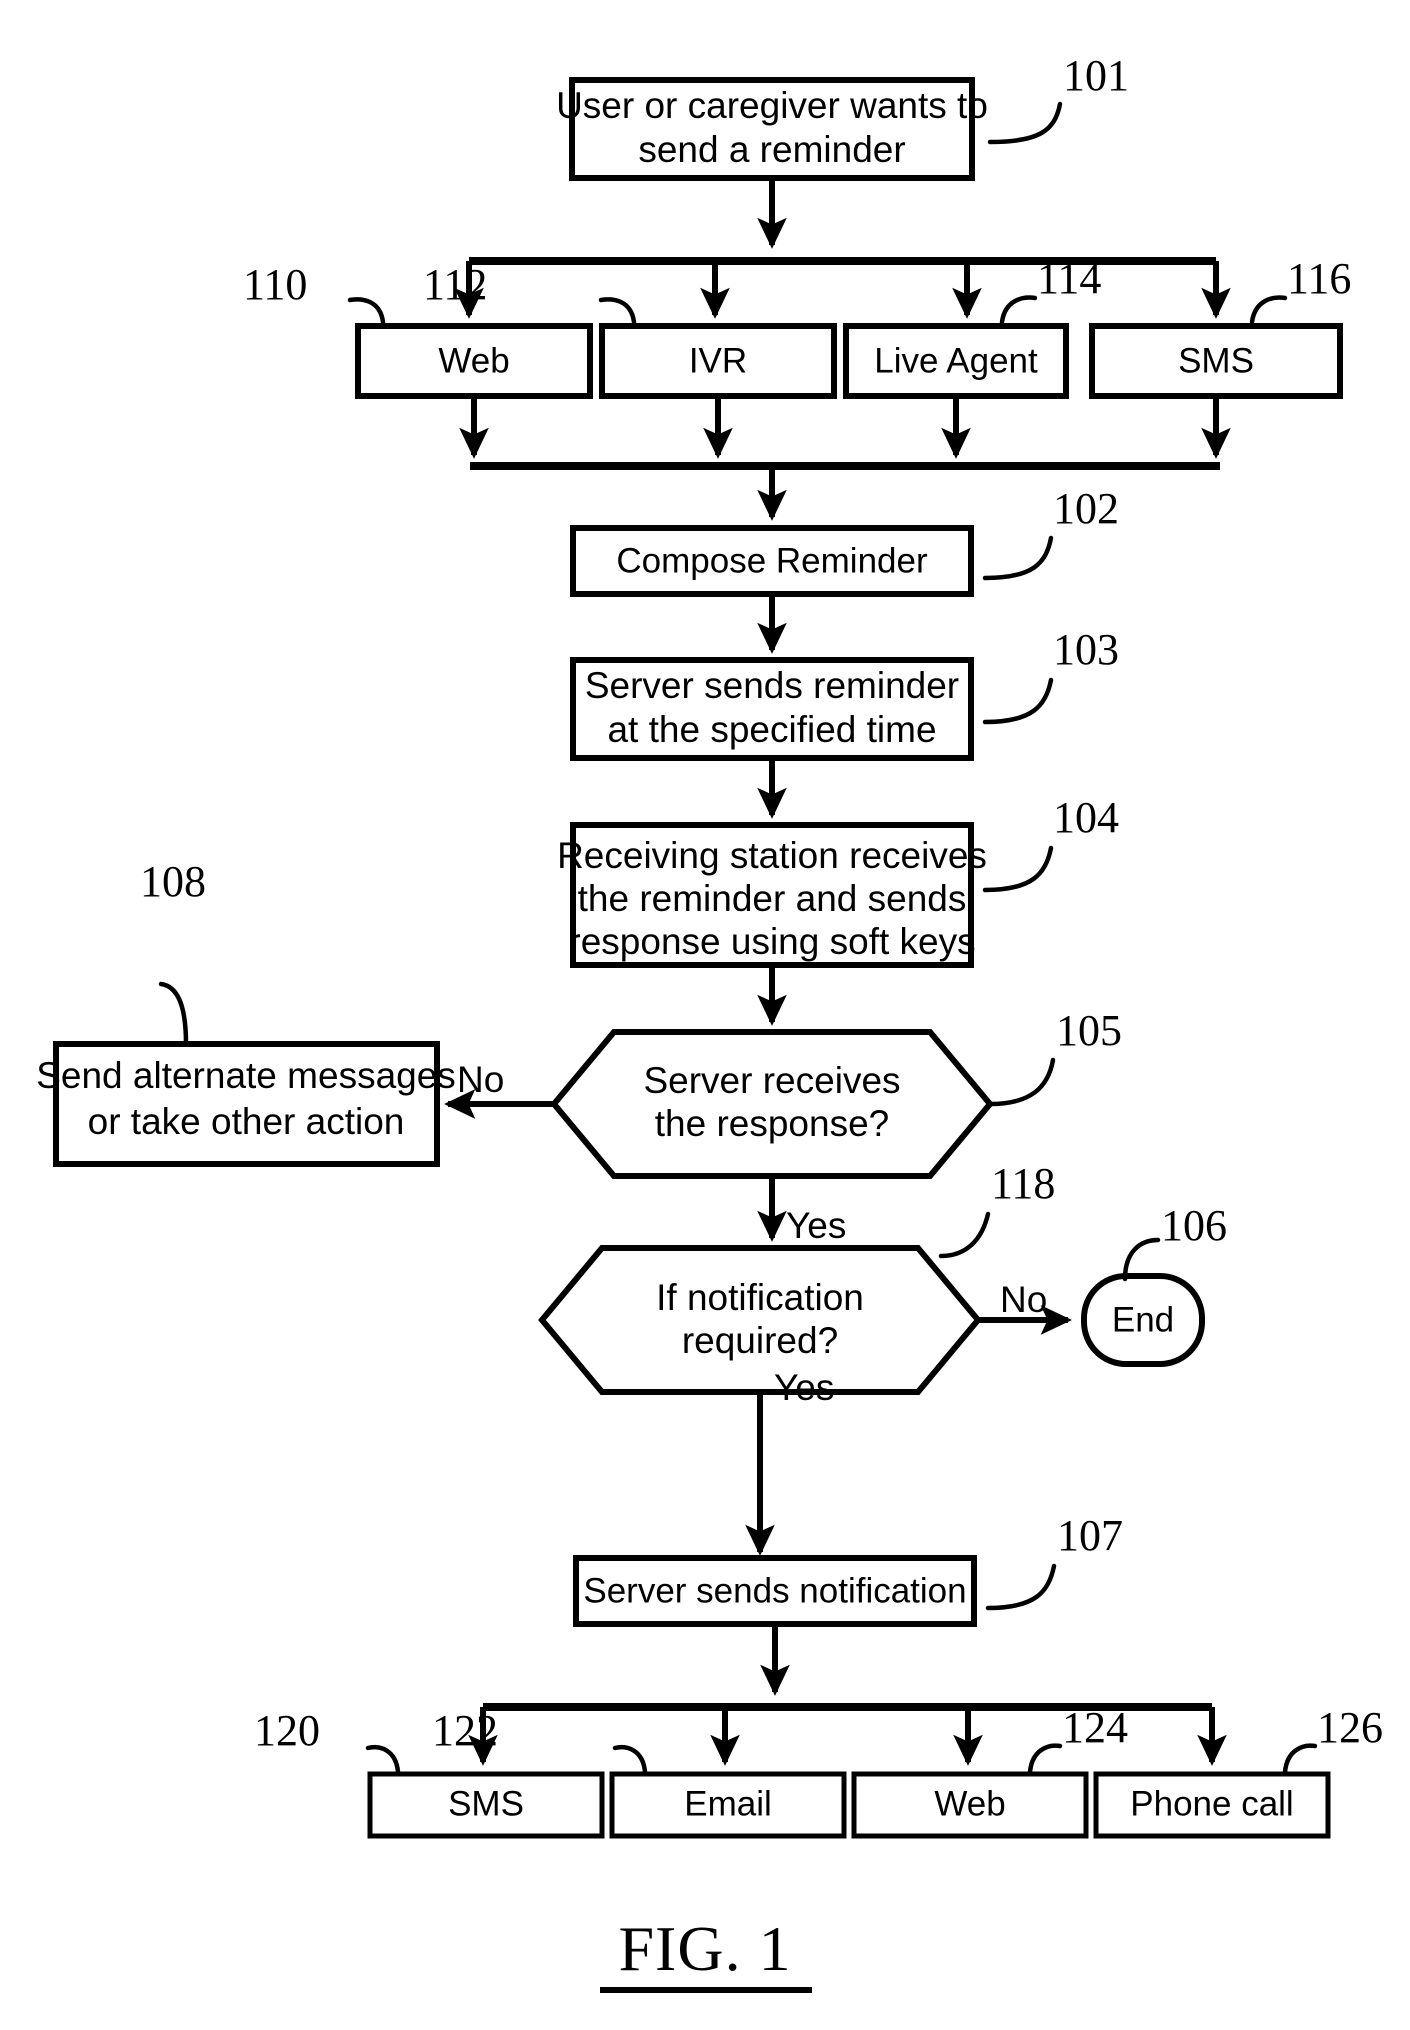 Image resolution: width=1410 pixels, height=2030 pixels. I want to click on ref-101-label: 101, so click(1096, 75).